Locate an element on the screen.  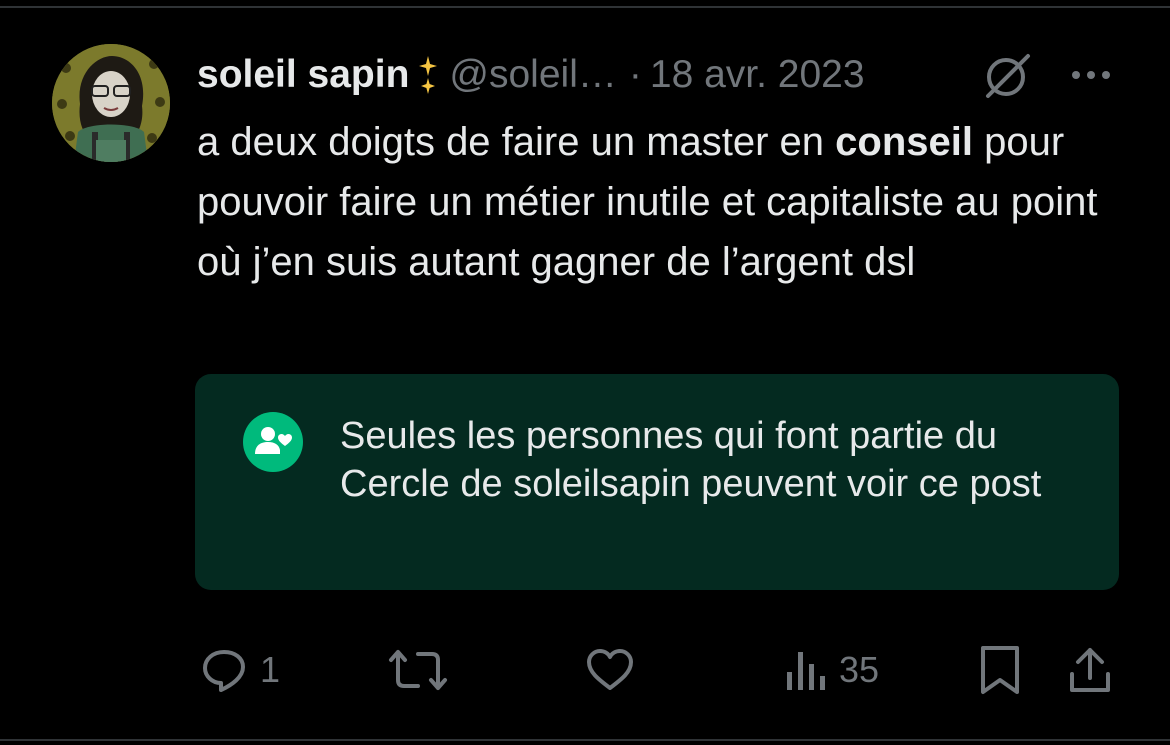
circle-people-heart-icon is located at coordinates (273, 442).